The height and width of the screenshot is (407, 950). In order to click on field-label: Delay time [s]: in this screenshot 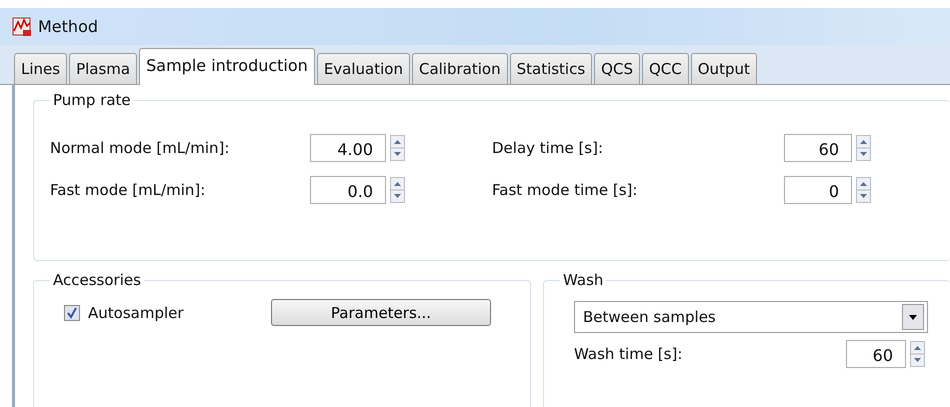, I will do `click(548, 148)`.